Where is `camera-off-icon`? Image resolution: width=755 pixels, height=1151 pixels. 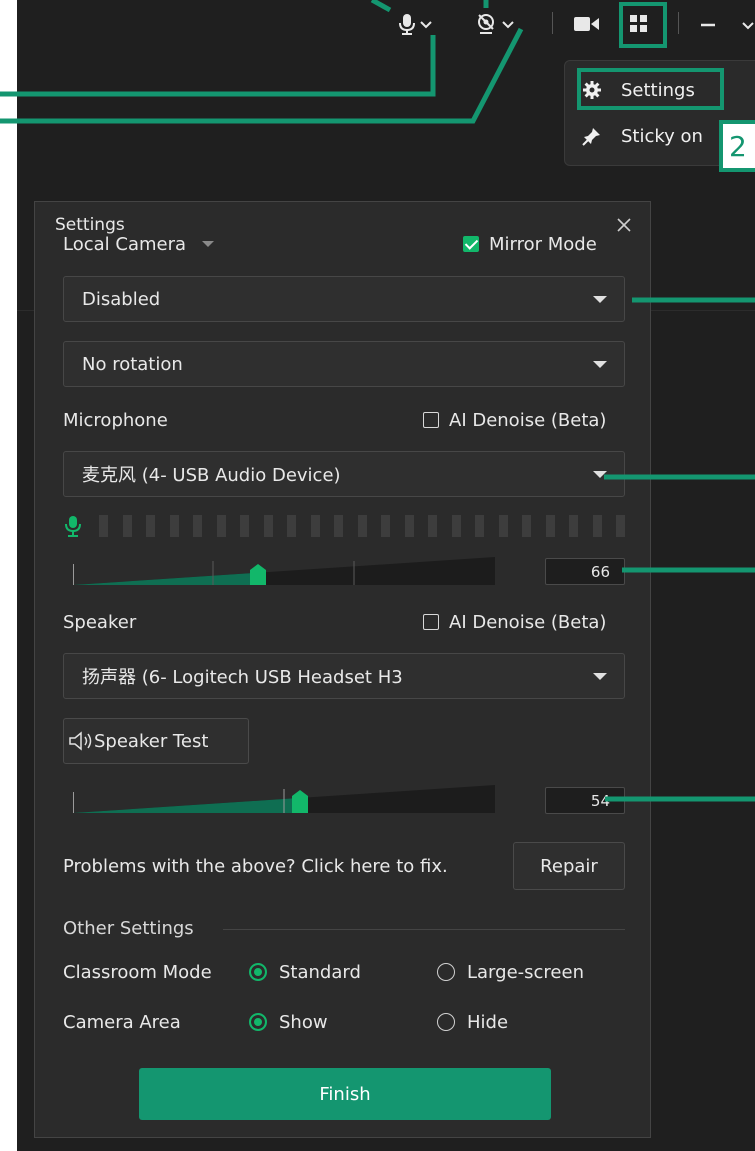 camera-off-icon is located at coordinates (496, 24).